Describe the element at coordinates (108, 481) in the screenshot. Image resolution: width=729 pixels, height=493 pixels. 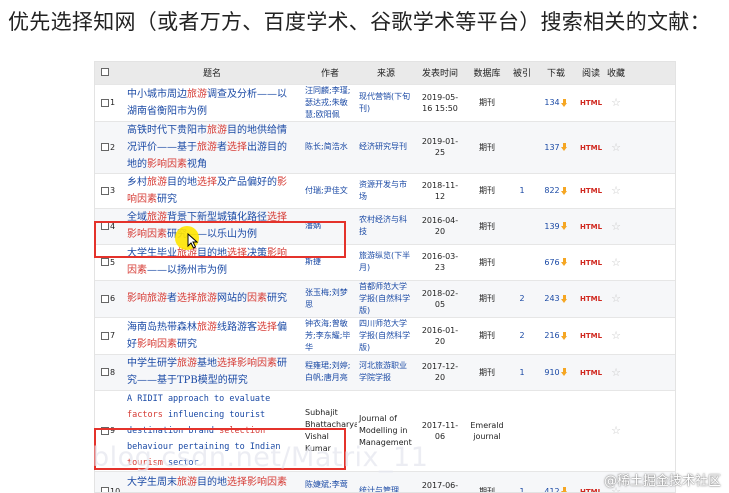
I see `row-select-cell: 10` at that location.